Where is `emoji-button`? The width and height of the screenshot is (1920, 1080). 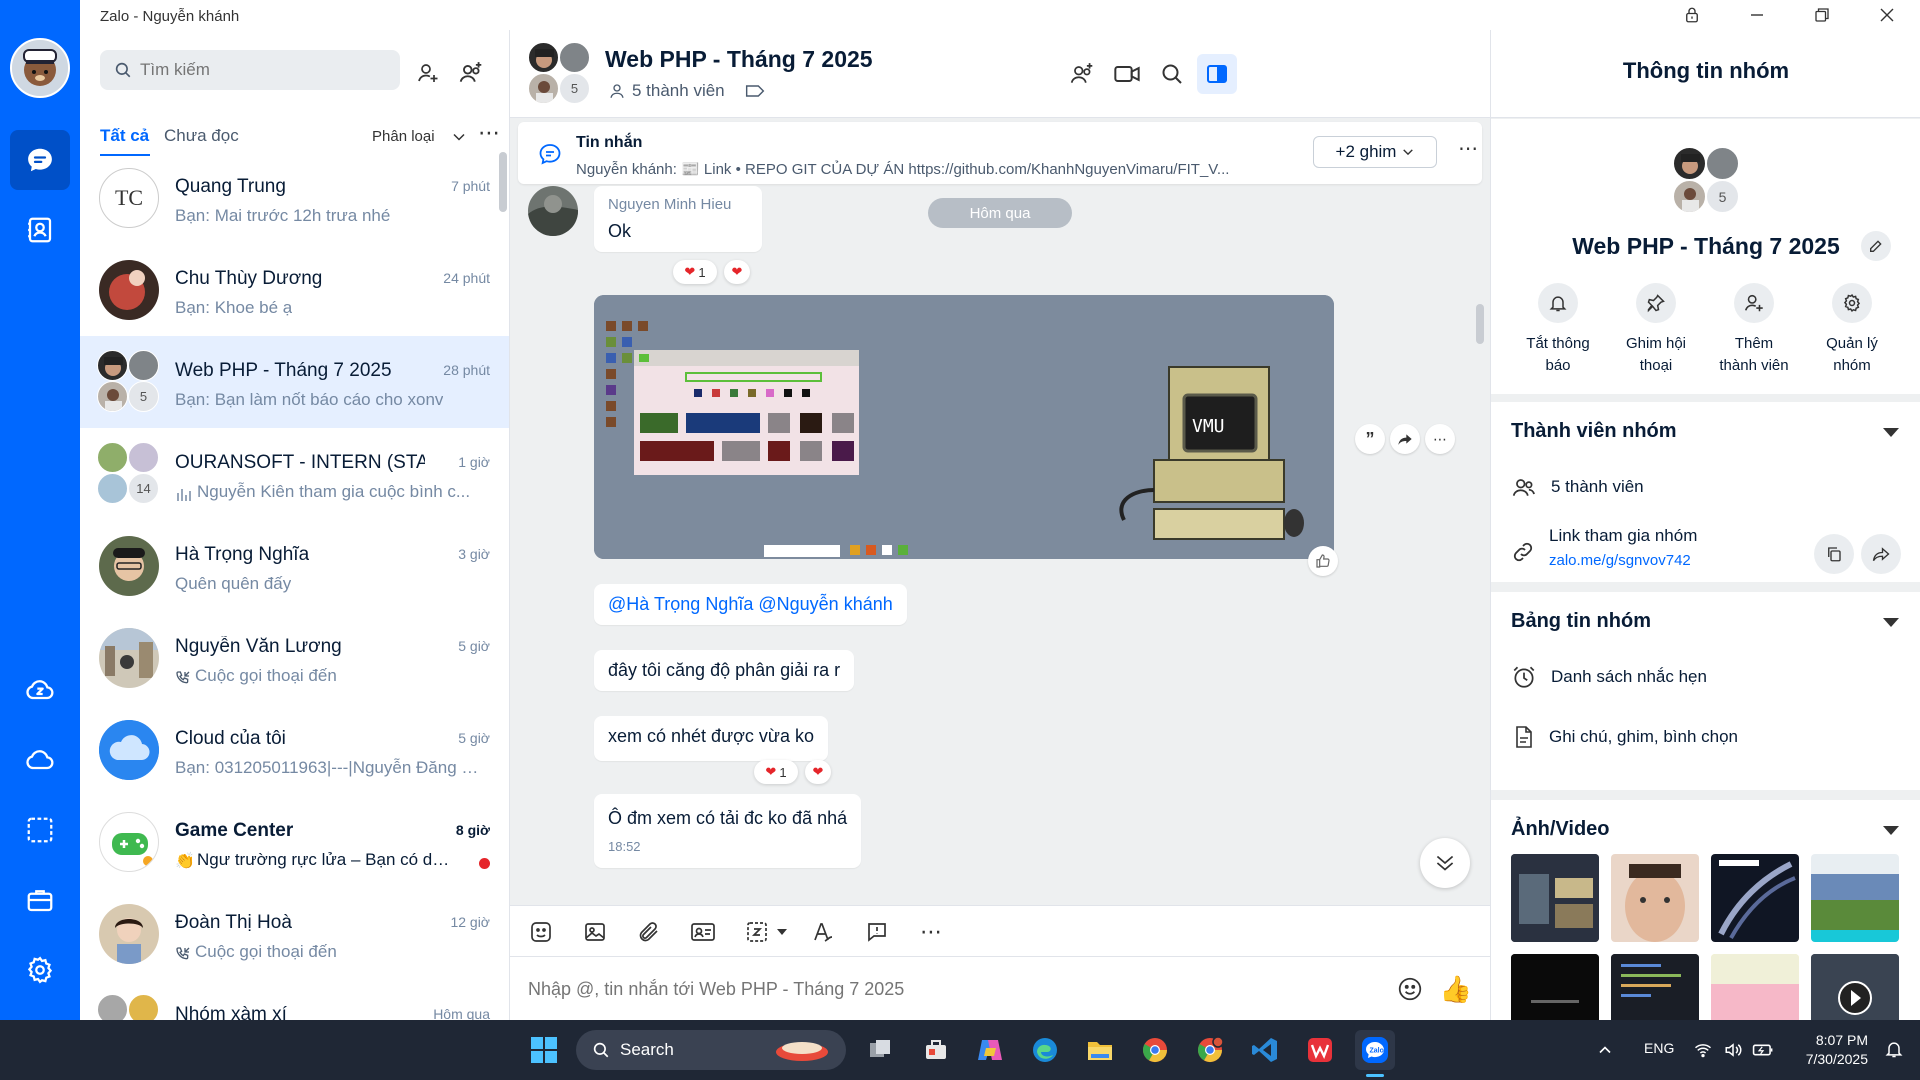 emoji-button is located at coordinates (1410, 989).